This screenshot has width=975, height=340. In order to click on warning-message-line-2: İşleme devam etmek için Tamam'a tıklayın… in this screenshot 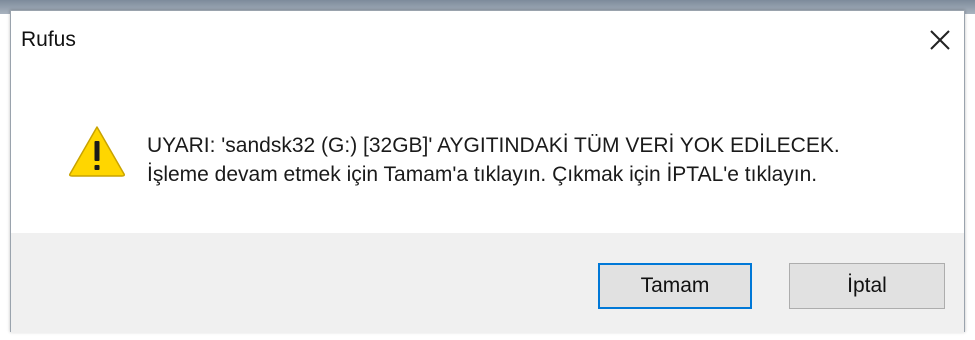, I will do `click(482, 174)`.